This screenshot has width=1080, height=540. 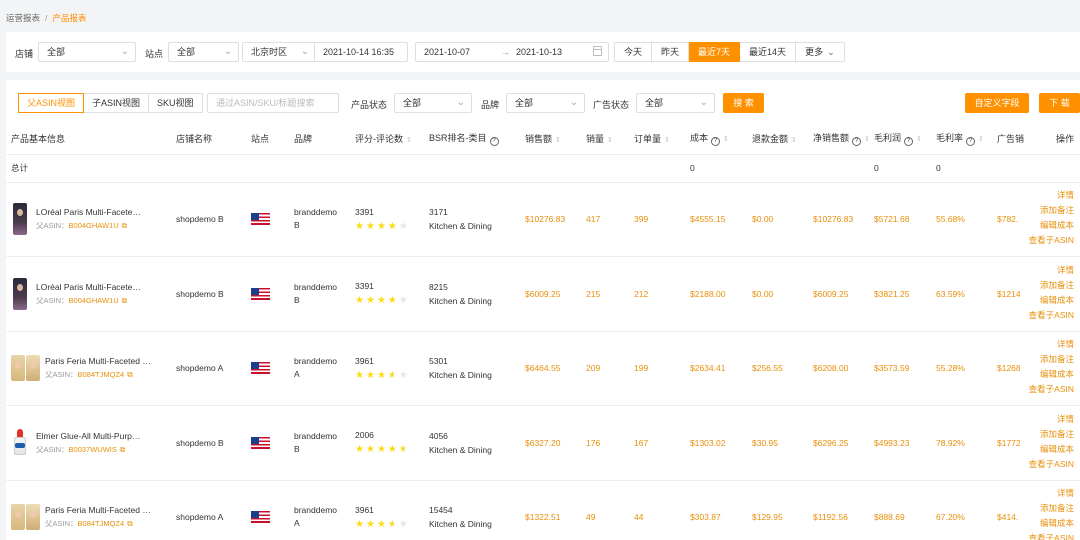 What do you see at coordinates (23, 18) in the screenshot?
I see `breadcrumb-parent: 运营报表` at bounding box center [23, 18].